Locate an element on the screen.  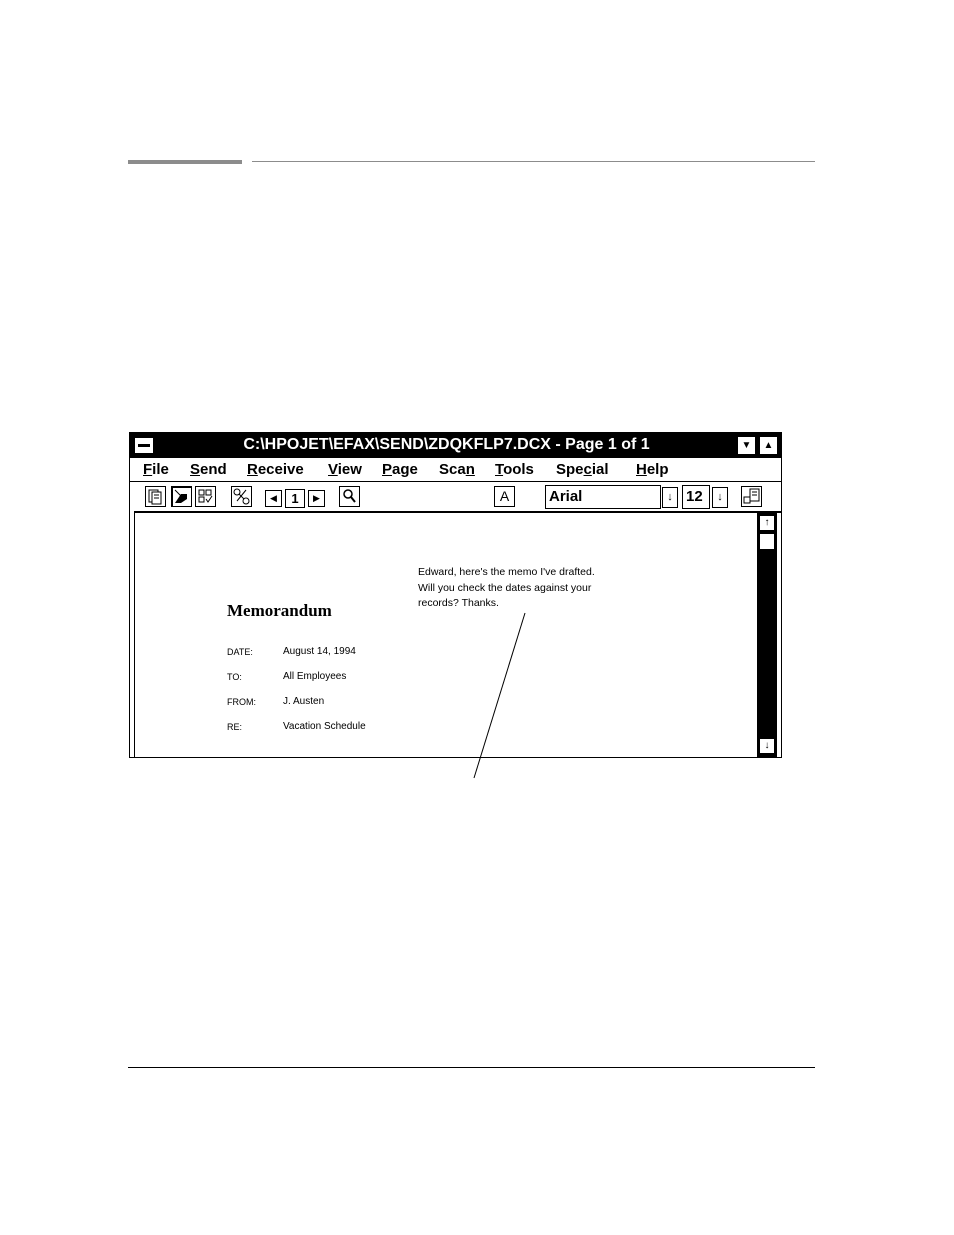
pages-icon is located at coordinates (155, 496).